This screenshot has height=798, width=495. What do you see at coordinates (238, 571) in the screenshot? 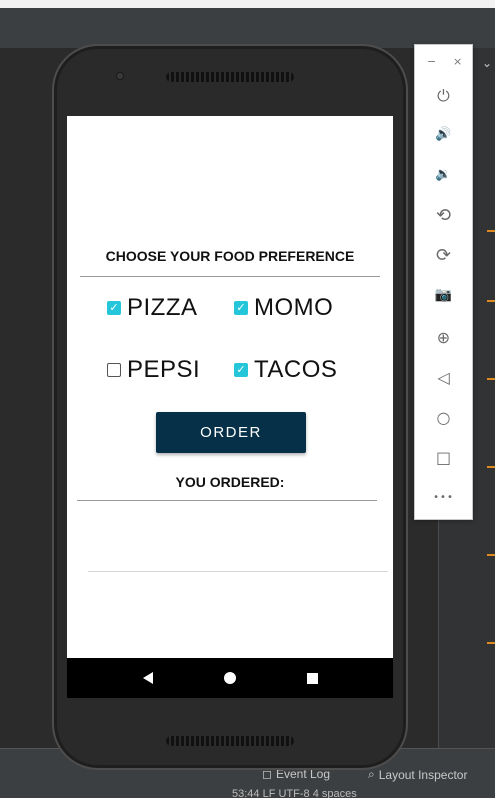
I see `result-text-underline` at bounding box center [238, 571].